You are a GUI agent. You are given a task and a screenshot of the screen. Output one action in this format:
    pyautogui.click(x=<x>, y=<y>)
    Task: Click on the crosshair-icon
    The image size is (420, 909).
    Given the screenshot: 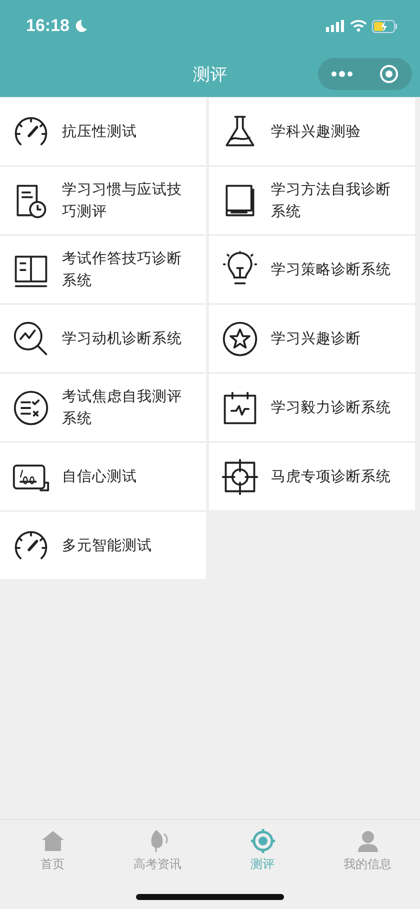 What is the action you would take?
    pyautogui.click(x=240, y=477)
    